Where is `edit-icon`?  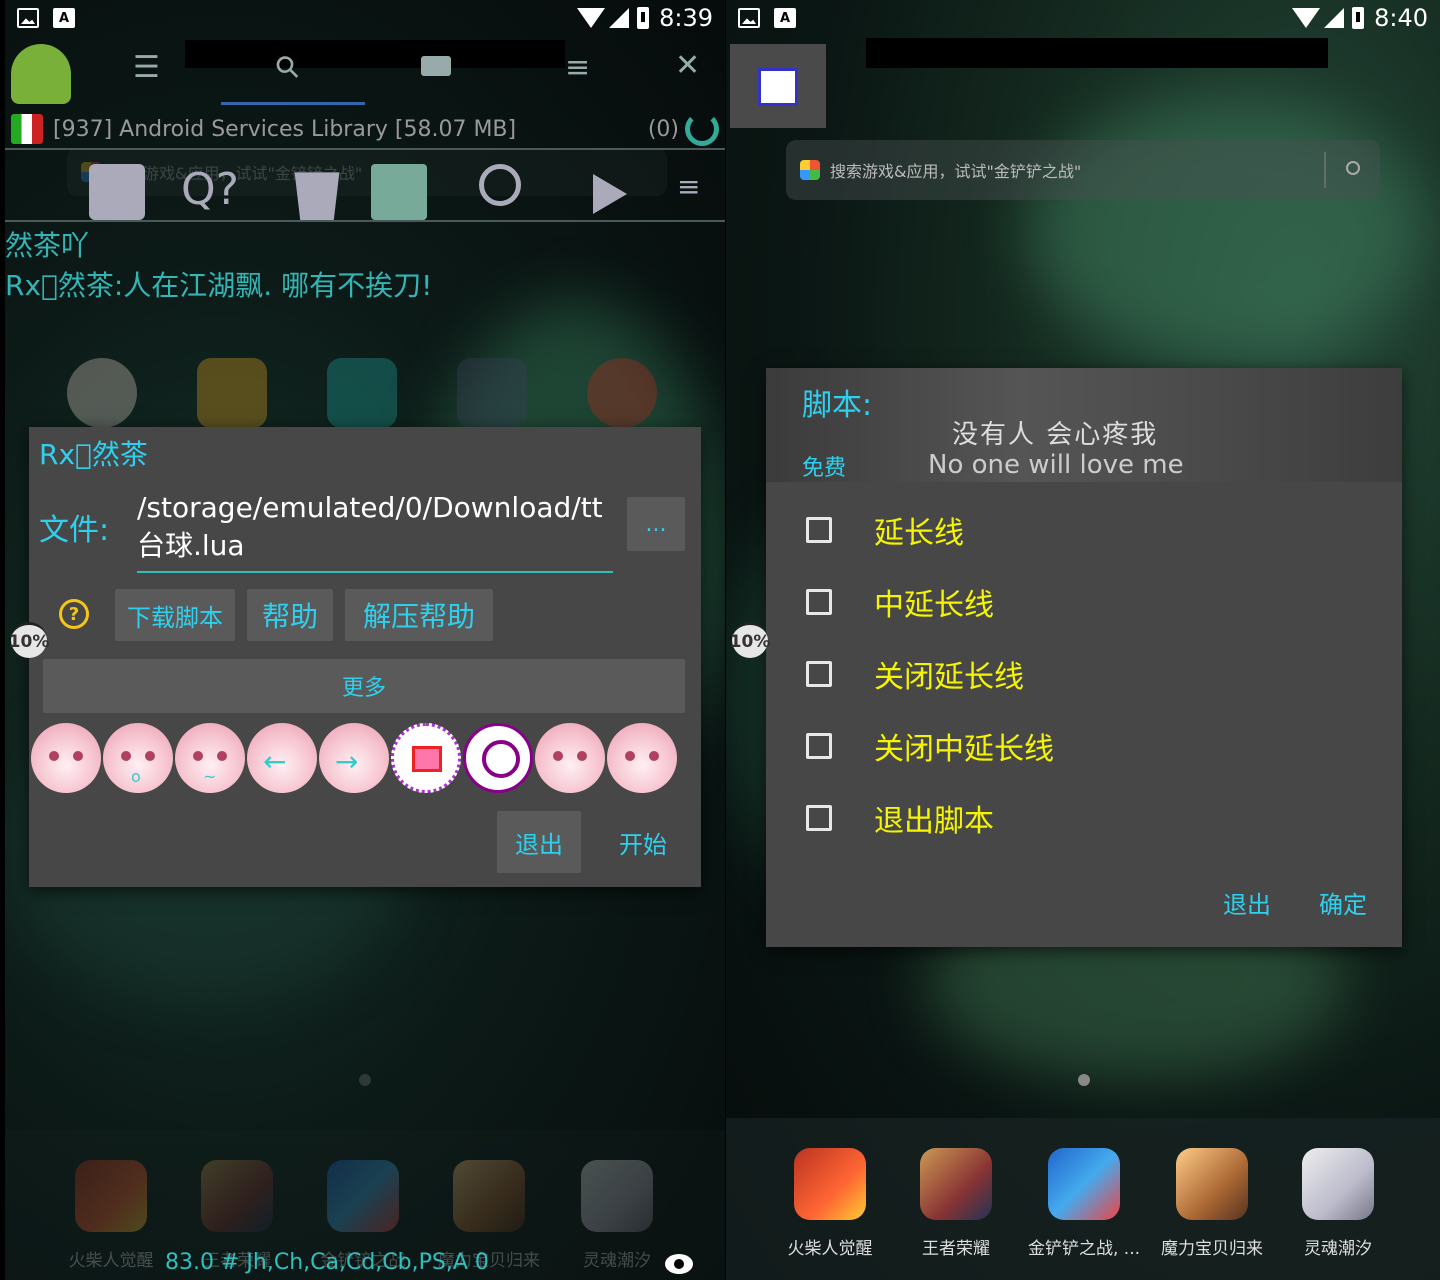
edit-icon is located at coordinates (399, 192).